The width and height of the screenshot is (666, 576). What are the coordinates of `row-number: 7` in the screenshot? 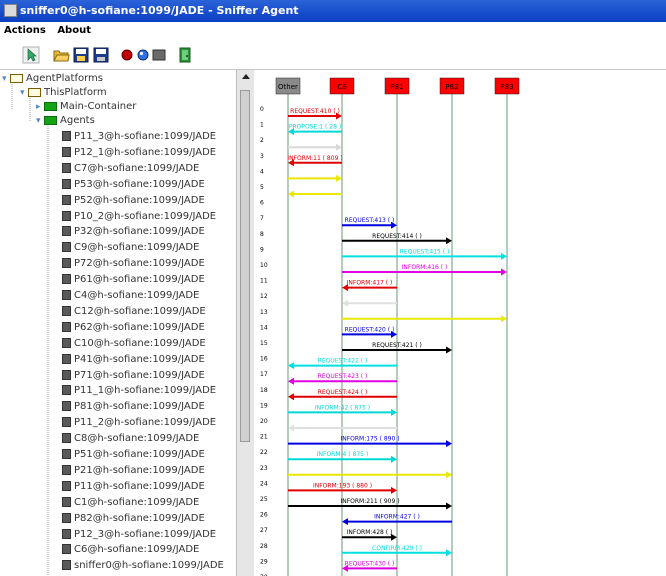 It's located at (262, 218).